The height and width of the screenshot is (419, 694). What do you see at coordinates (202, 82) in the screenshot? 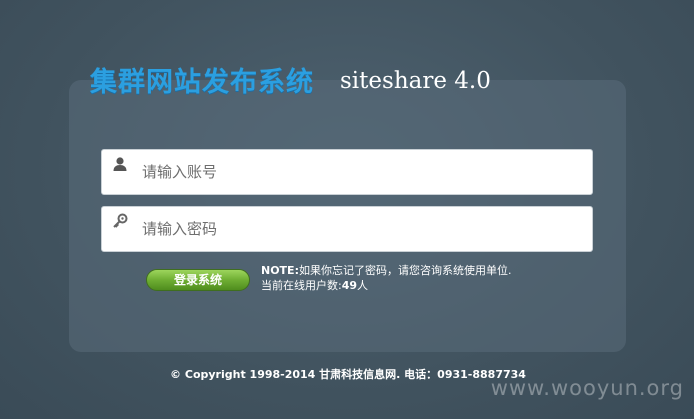
I see `brand-title-cn: 集群网站发布系统` at bounding box center [202, 82].